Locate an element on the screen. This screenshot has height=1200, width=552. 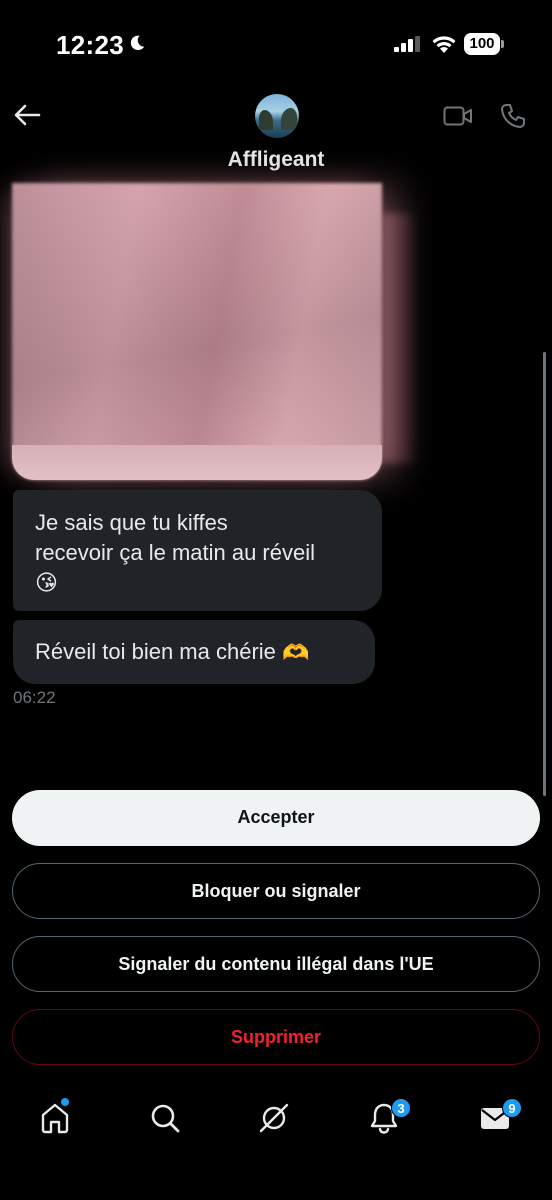
message-bubble: Réveil toi bien ma chérie 🫶 is located at coordinates (194, 652).